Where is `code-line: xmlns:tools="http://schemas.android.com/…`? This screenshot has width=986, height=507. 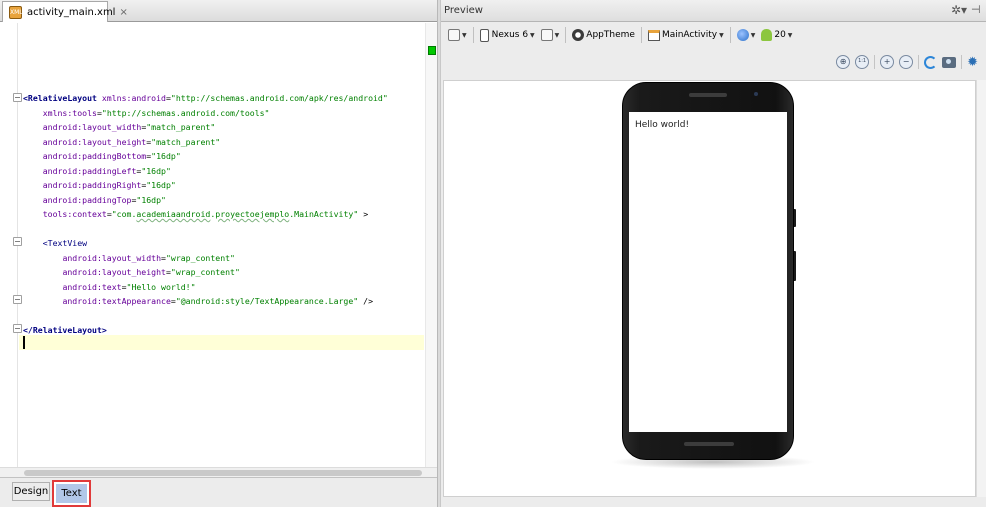 code-line: xmlns:tools="http://schemas.android.com/… is located at coordinates (146, 113).